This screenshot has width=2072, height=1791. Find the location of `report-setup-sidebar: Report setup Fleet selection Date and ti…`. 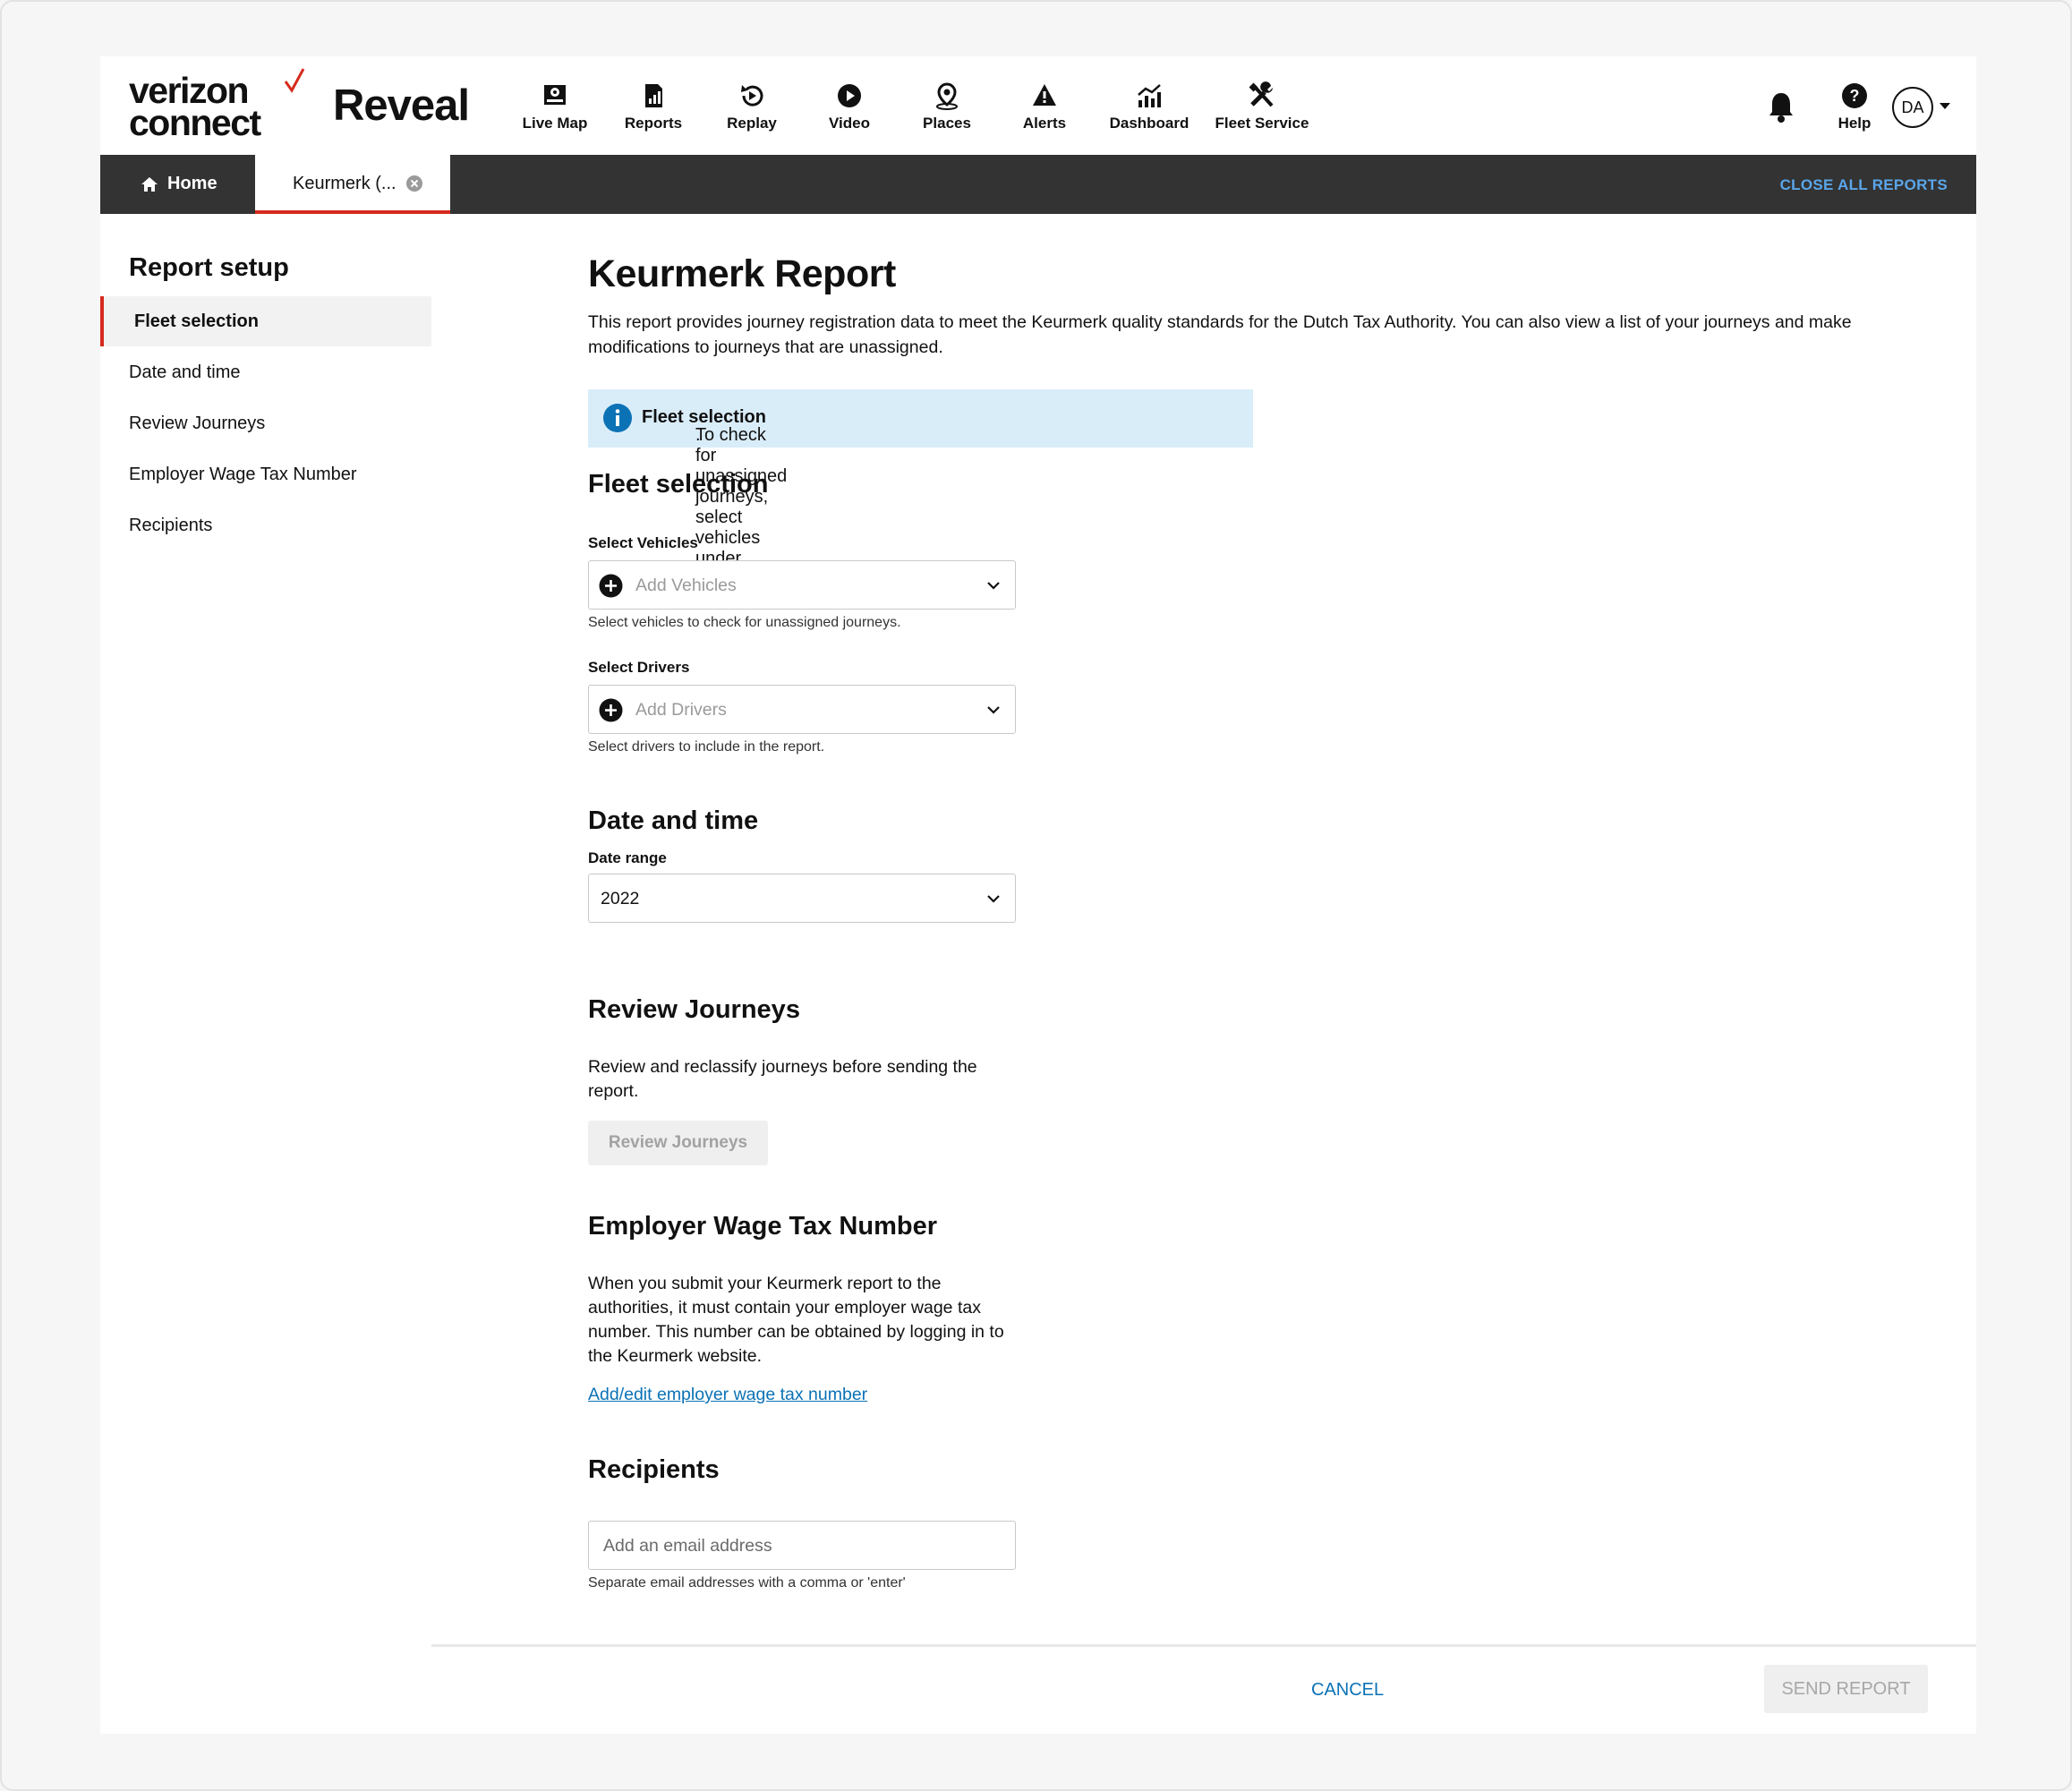

report-setup-sidebar: Report setup Fleet selection Date and ti… is located at coordinates (265, 565).